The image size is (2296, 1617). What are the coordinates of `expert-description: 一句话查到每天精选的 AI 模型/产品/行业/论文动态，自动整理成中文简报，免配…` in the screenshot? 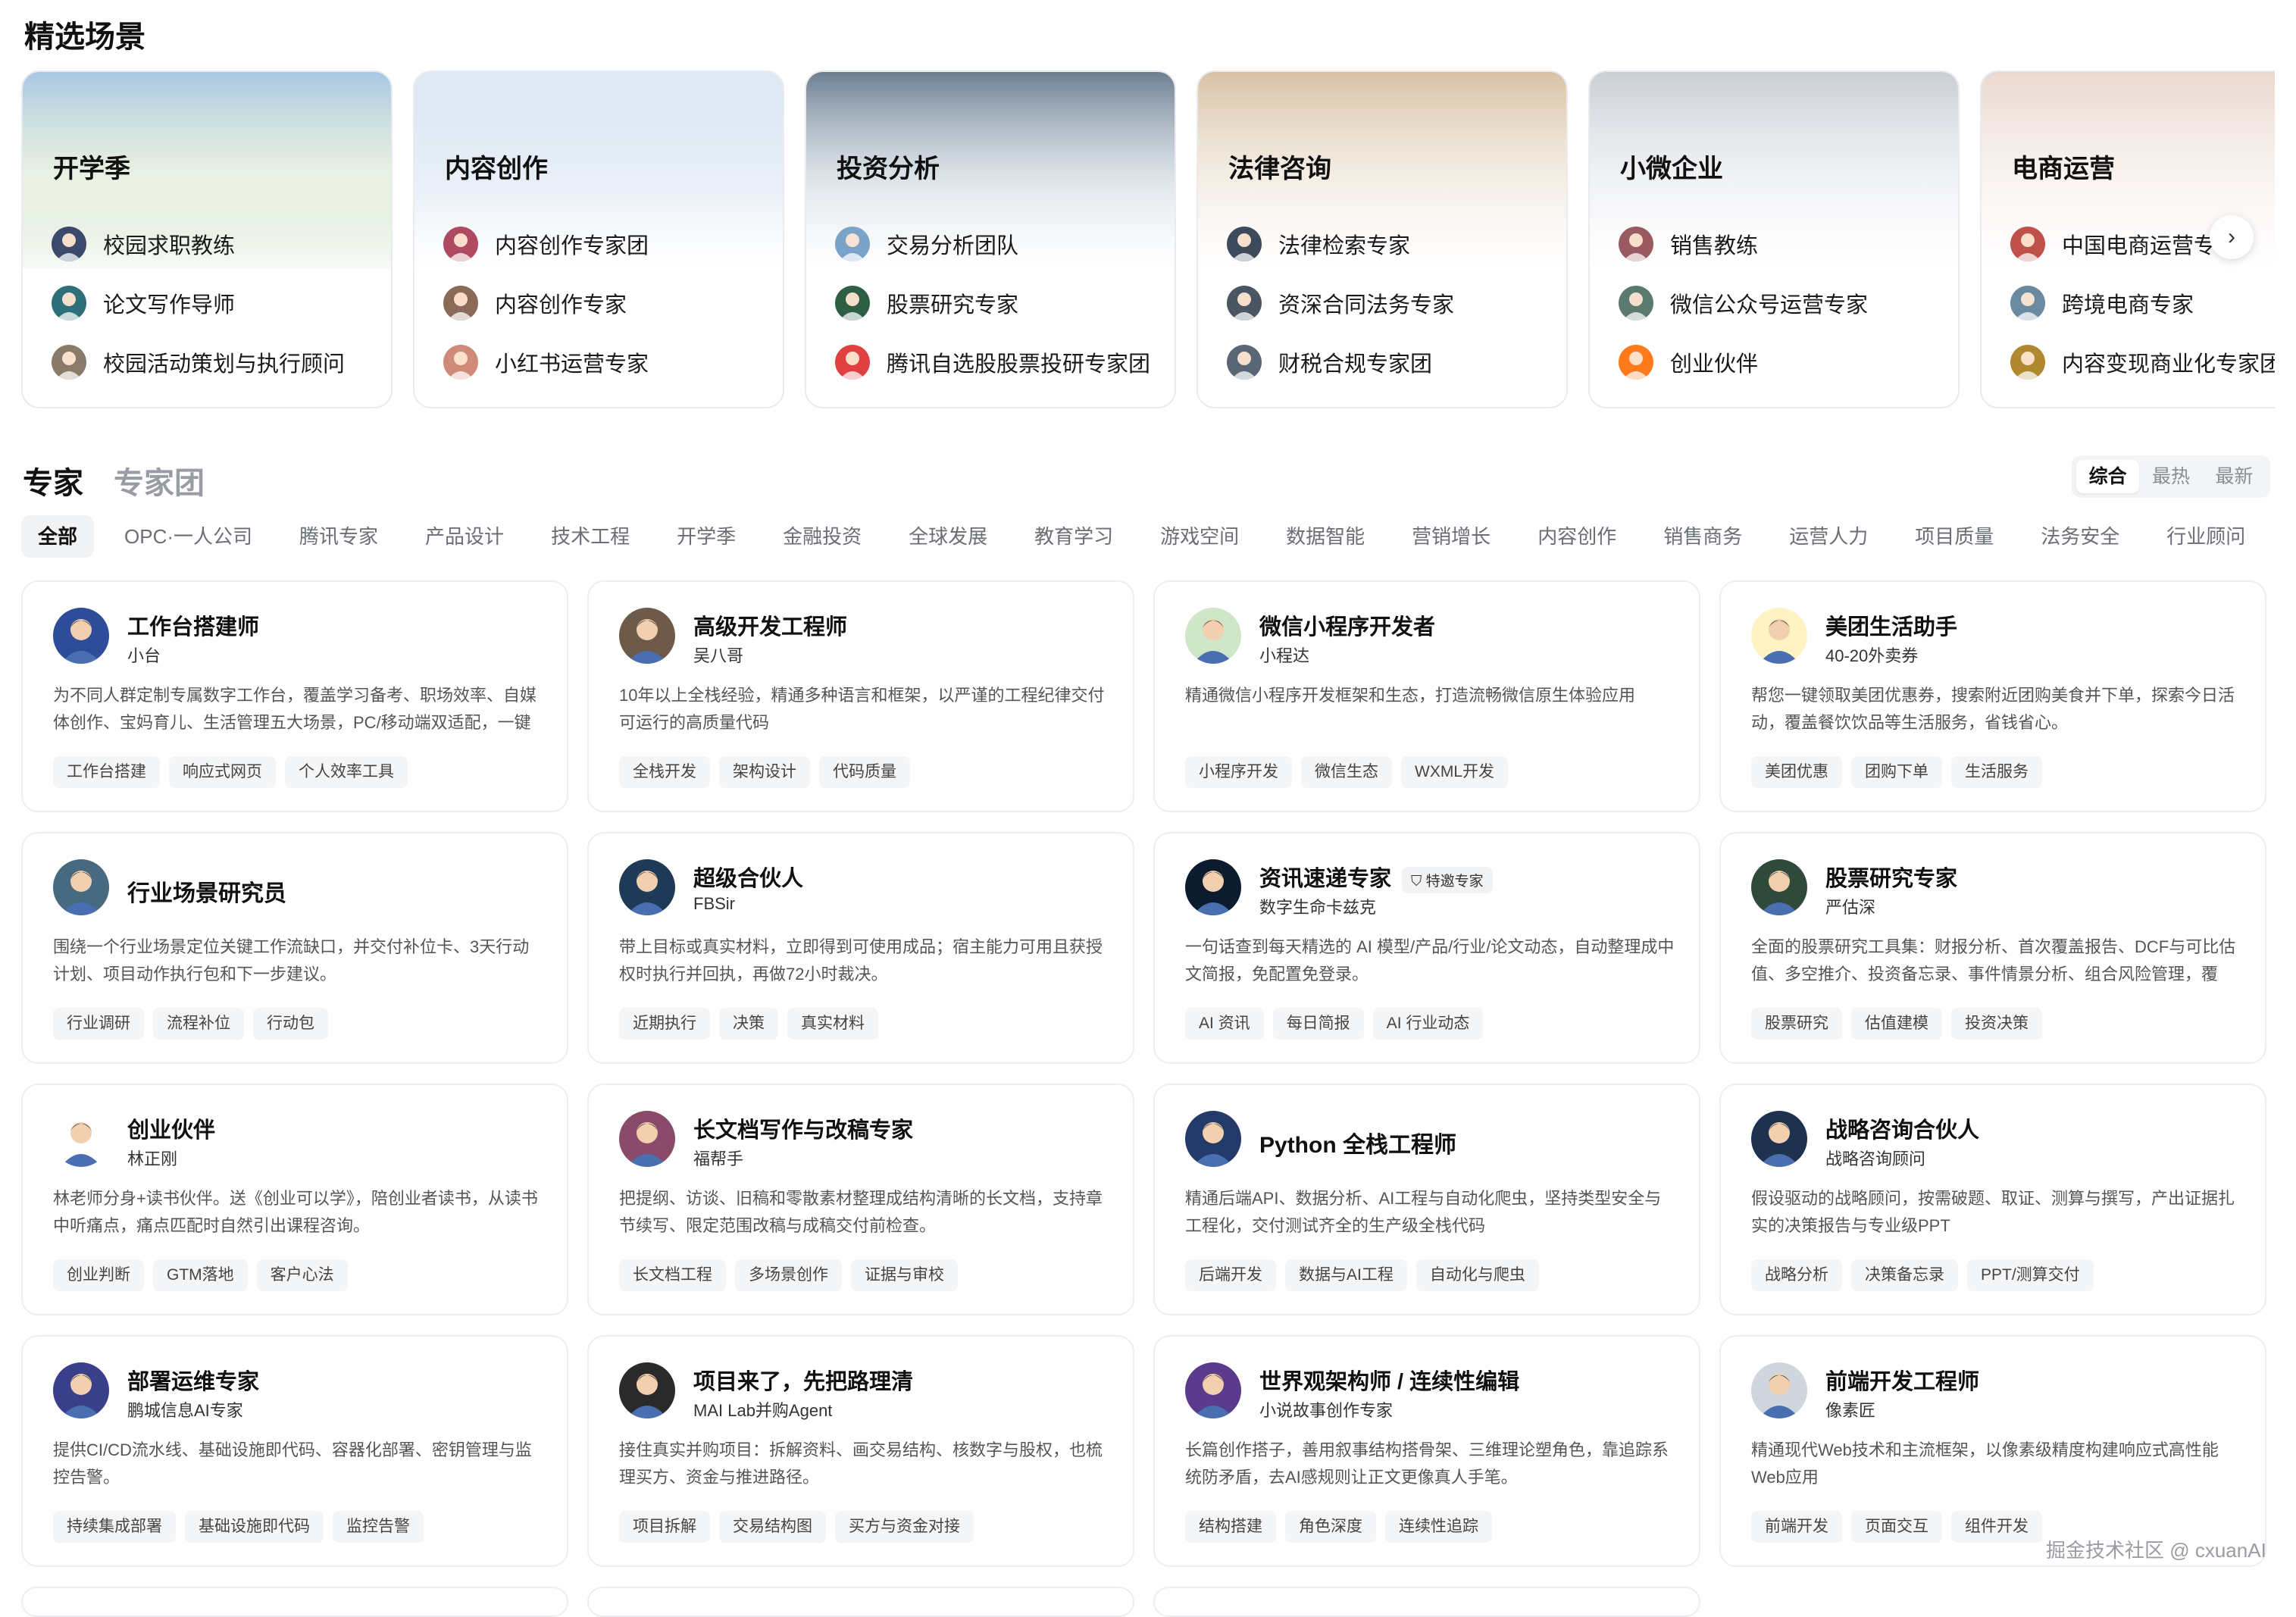 It's located at (1430, 960).